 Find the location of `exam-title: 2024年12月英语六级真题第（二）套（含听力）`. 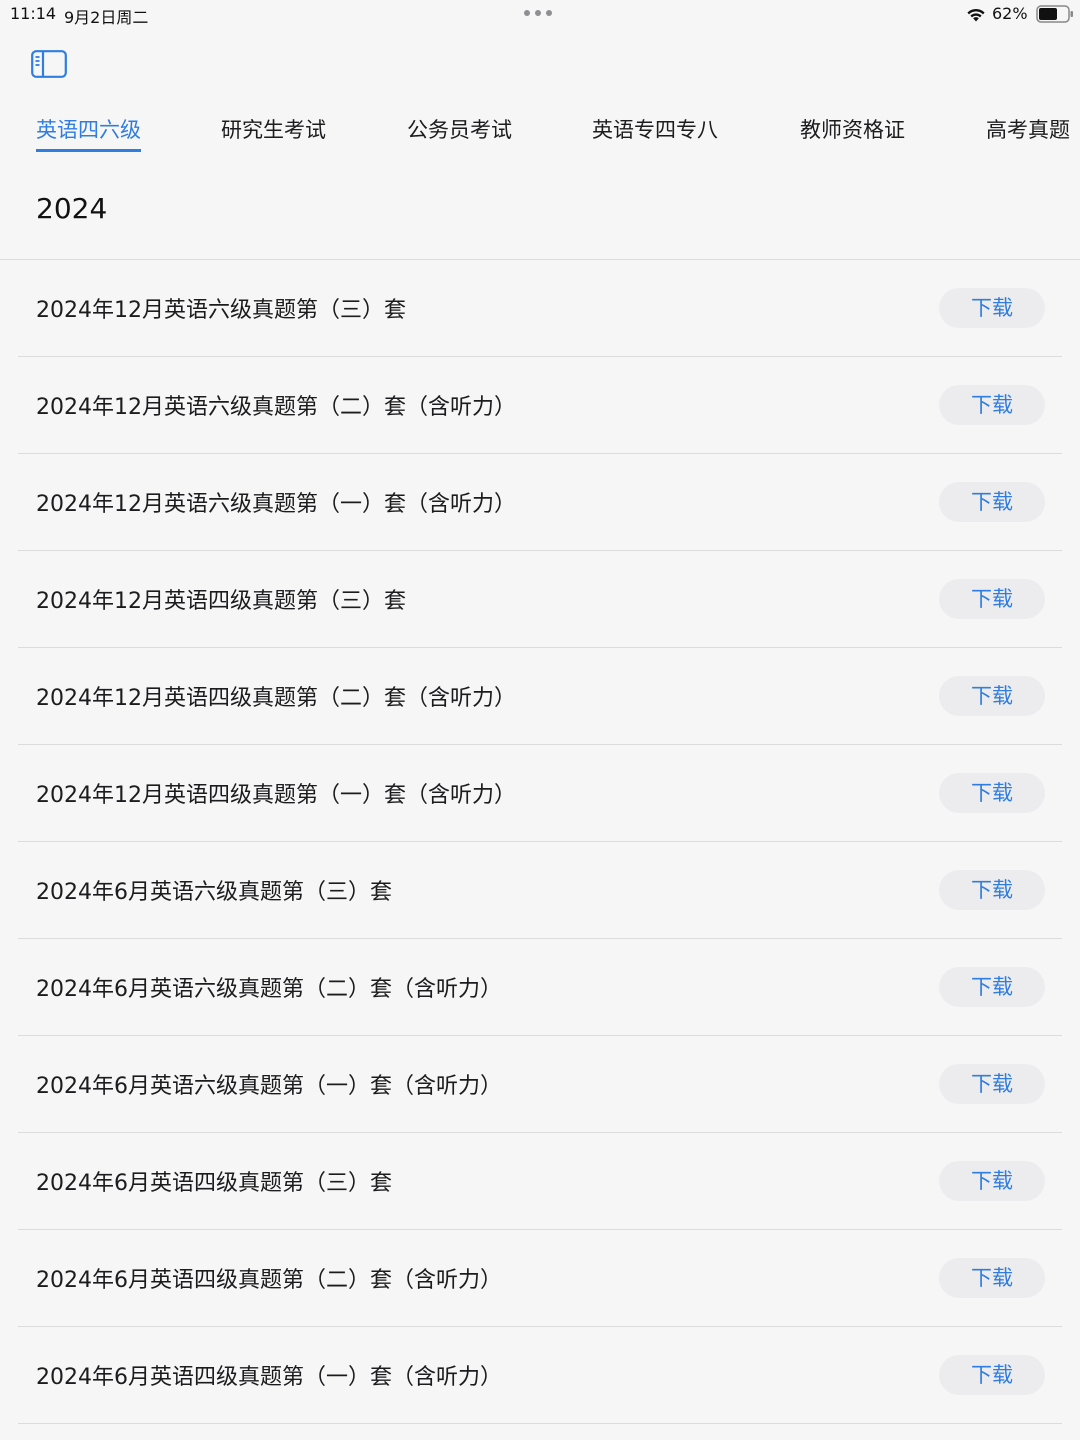

exam-title: 2024年12月英语六级真题第（二）套（含听力） is located at coordinates (276, 407).